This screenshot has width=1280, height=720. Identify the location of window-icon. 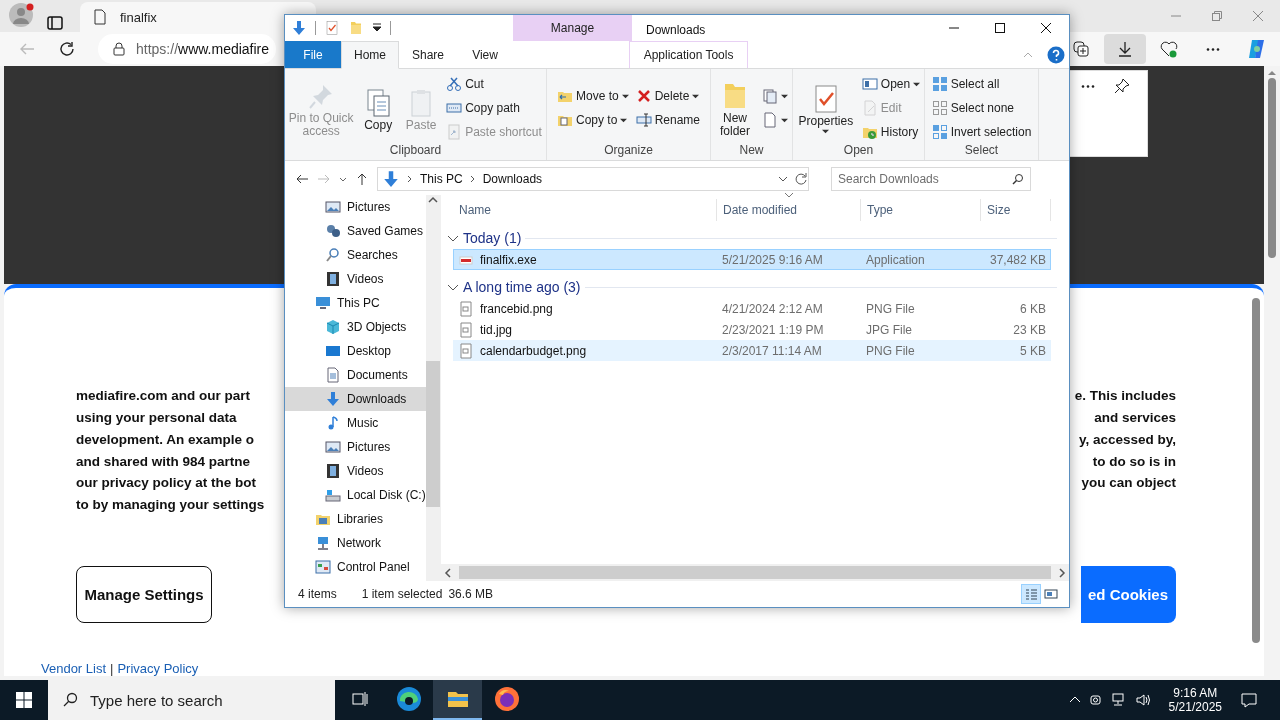
(869, 84).